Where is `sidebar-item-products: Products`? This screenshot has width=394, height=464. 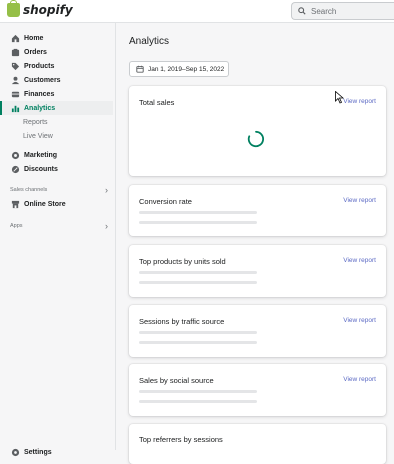
sidebar-item-products: Products is located at coordinates (56, 66).